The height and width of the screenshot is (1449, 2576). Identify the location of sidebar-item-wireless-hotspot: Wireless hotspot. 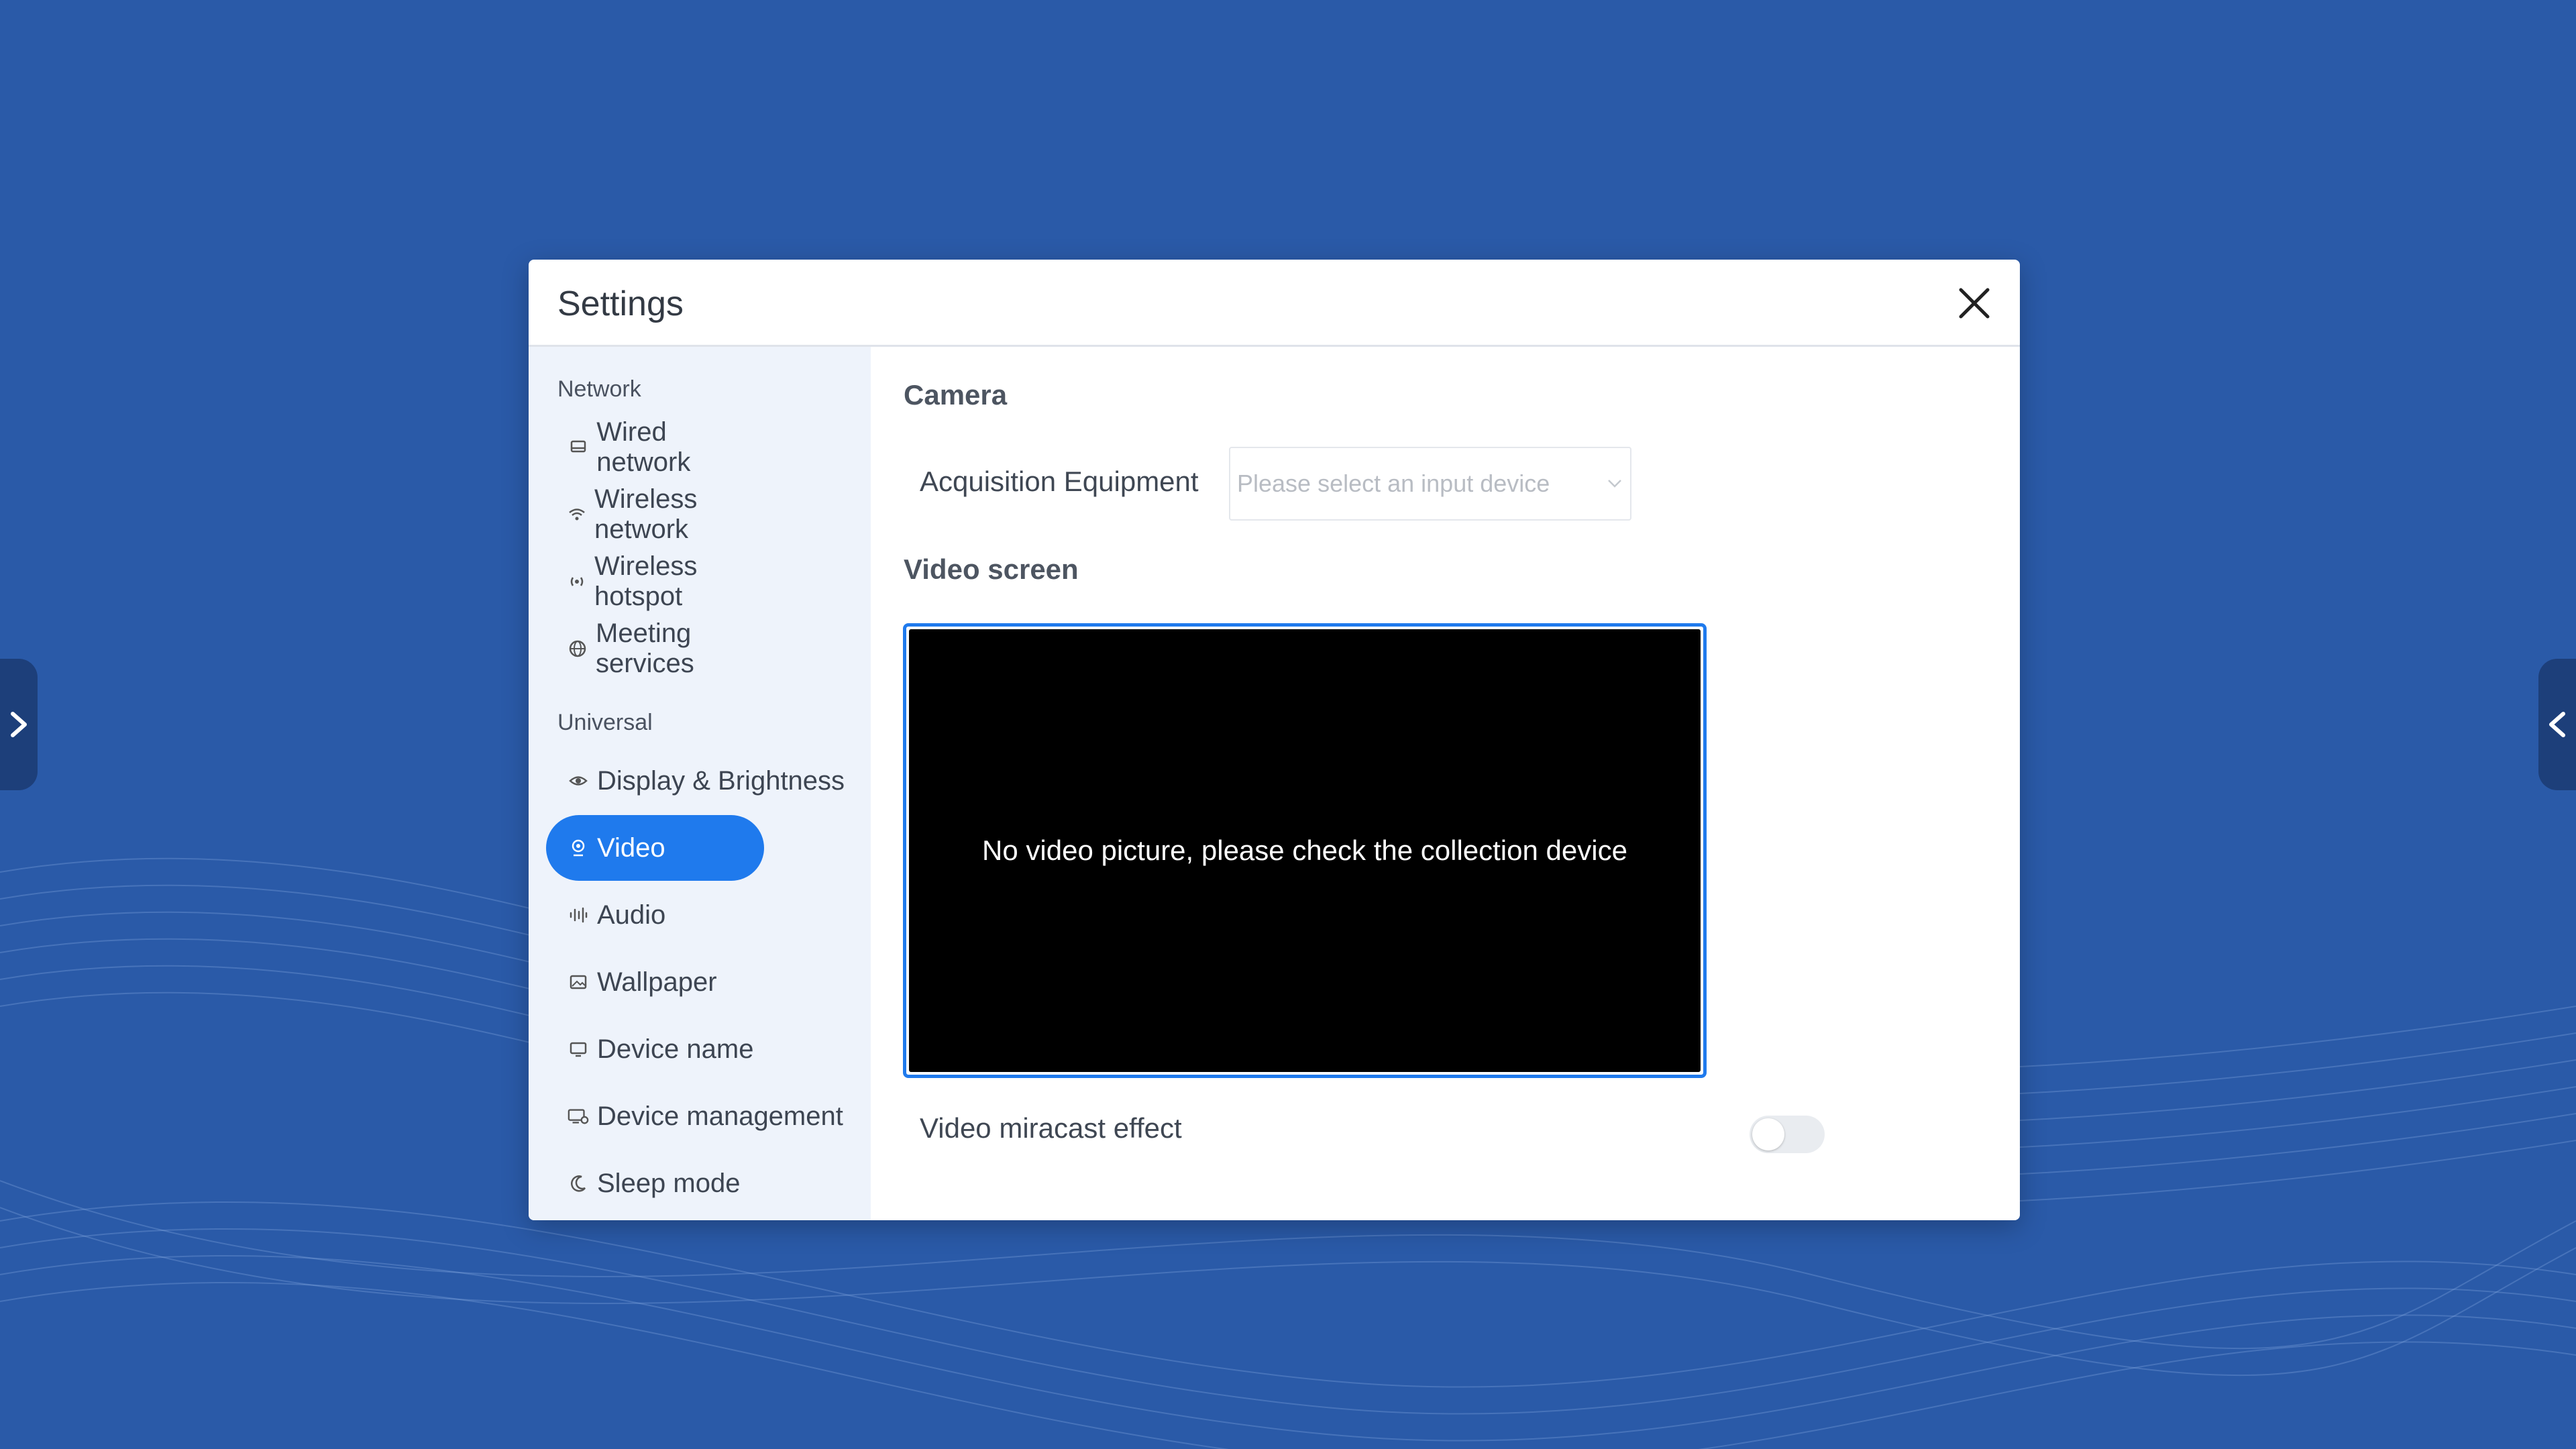
(655, 581).